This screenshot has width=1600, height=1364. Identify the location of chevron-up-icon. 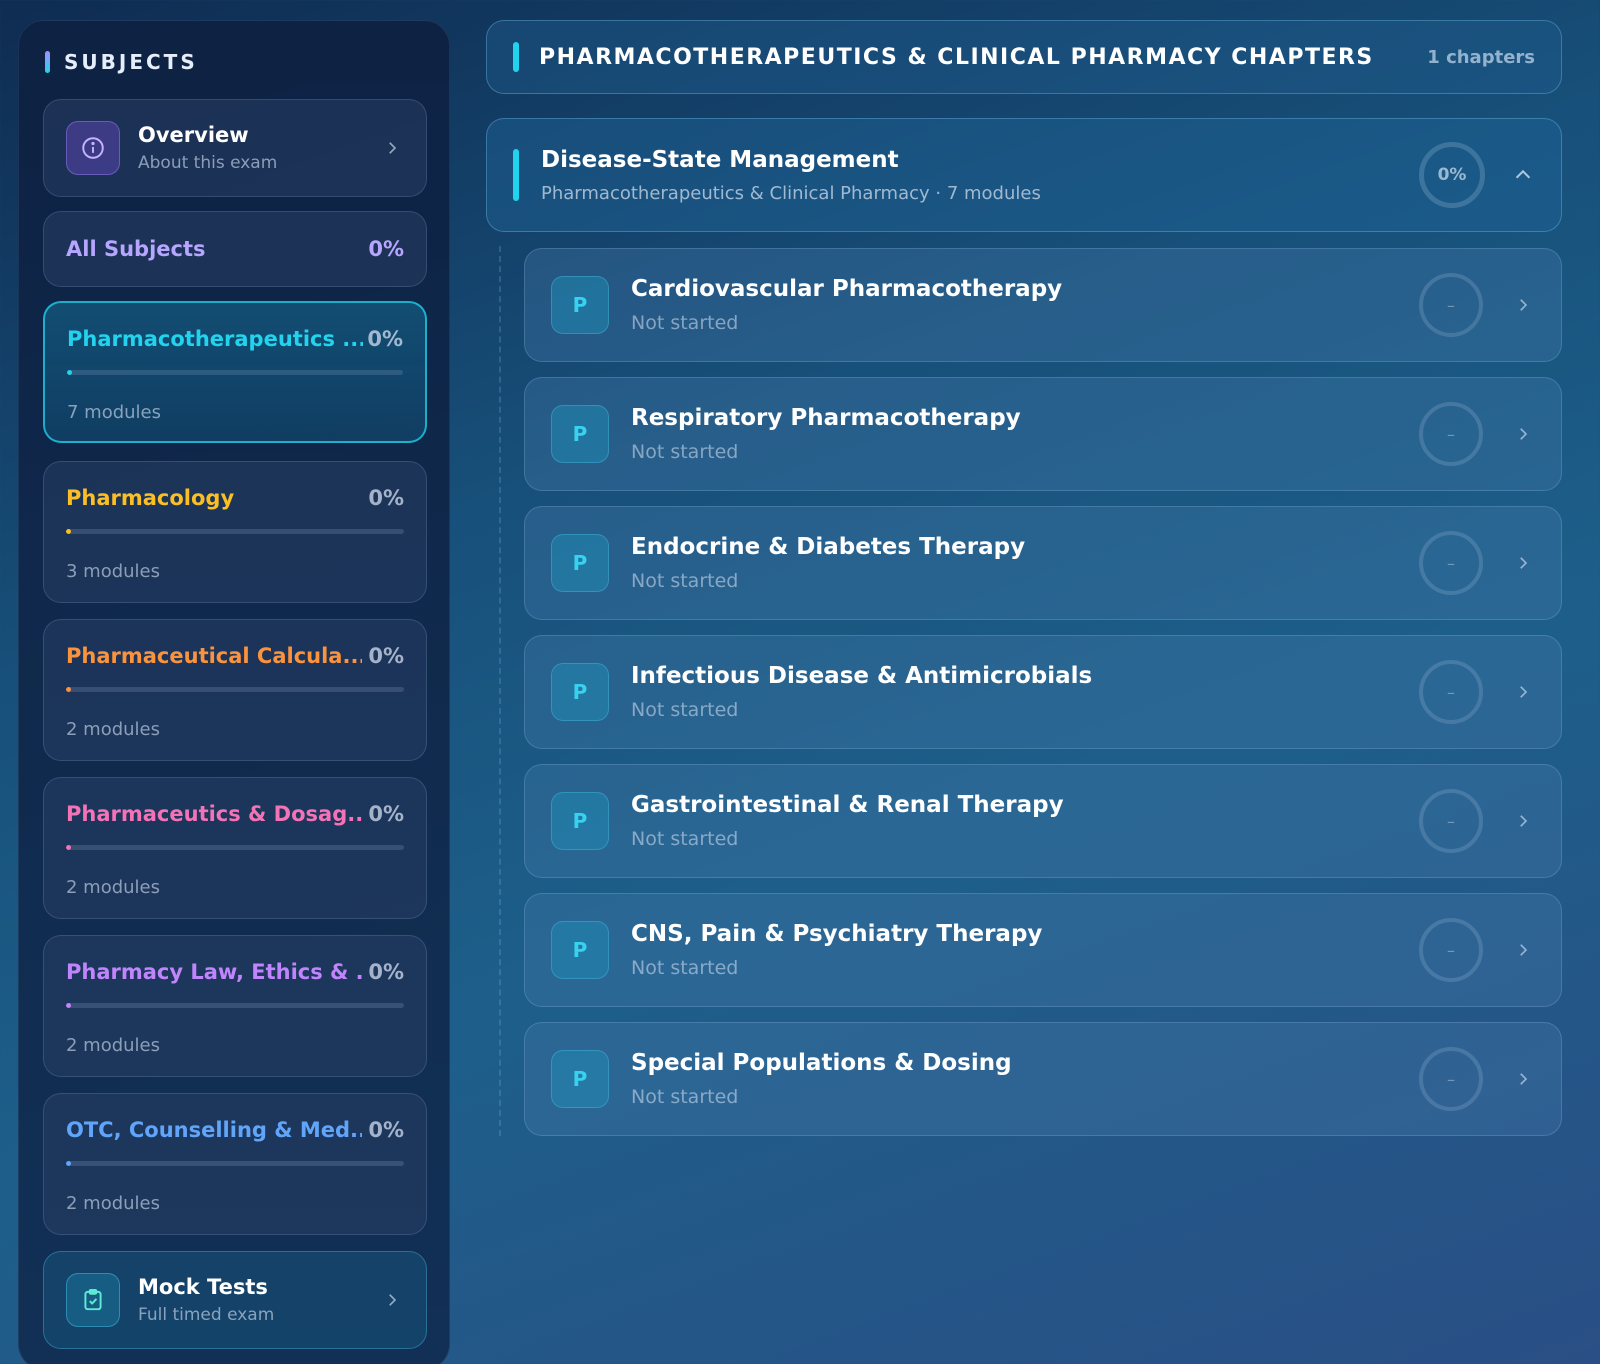
(1523, 175).